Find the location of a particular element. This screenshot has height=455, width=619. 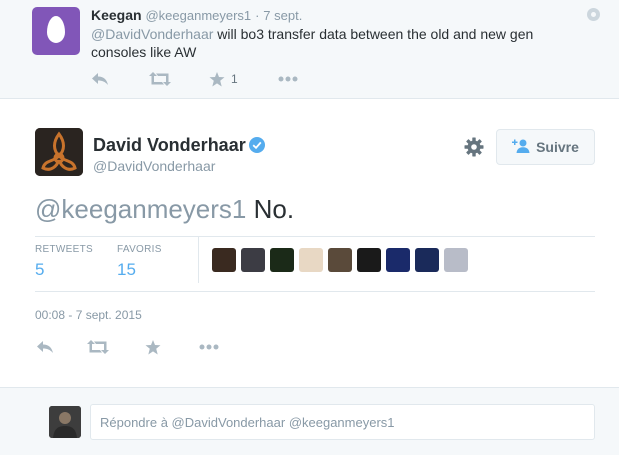

favorites-label: FAVORIS is located at coordinates (139, 249).